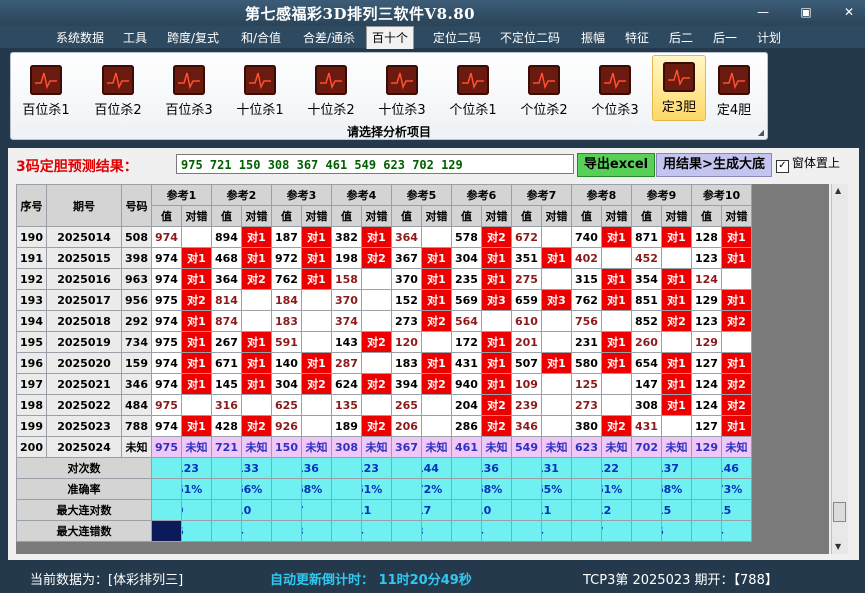  I want to click on stat-label: 最大连对数, so click(84, 510).